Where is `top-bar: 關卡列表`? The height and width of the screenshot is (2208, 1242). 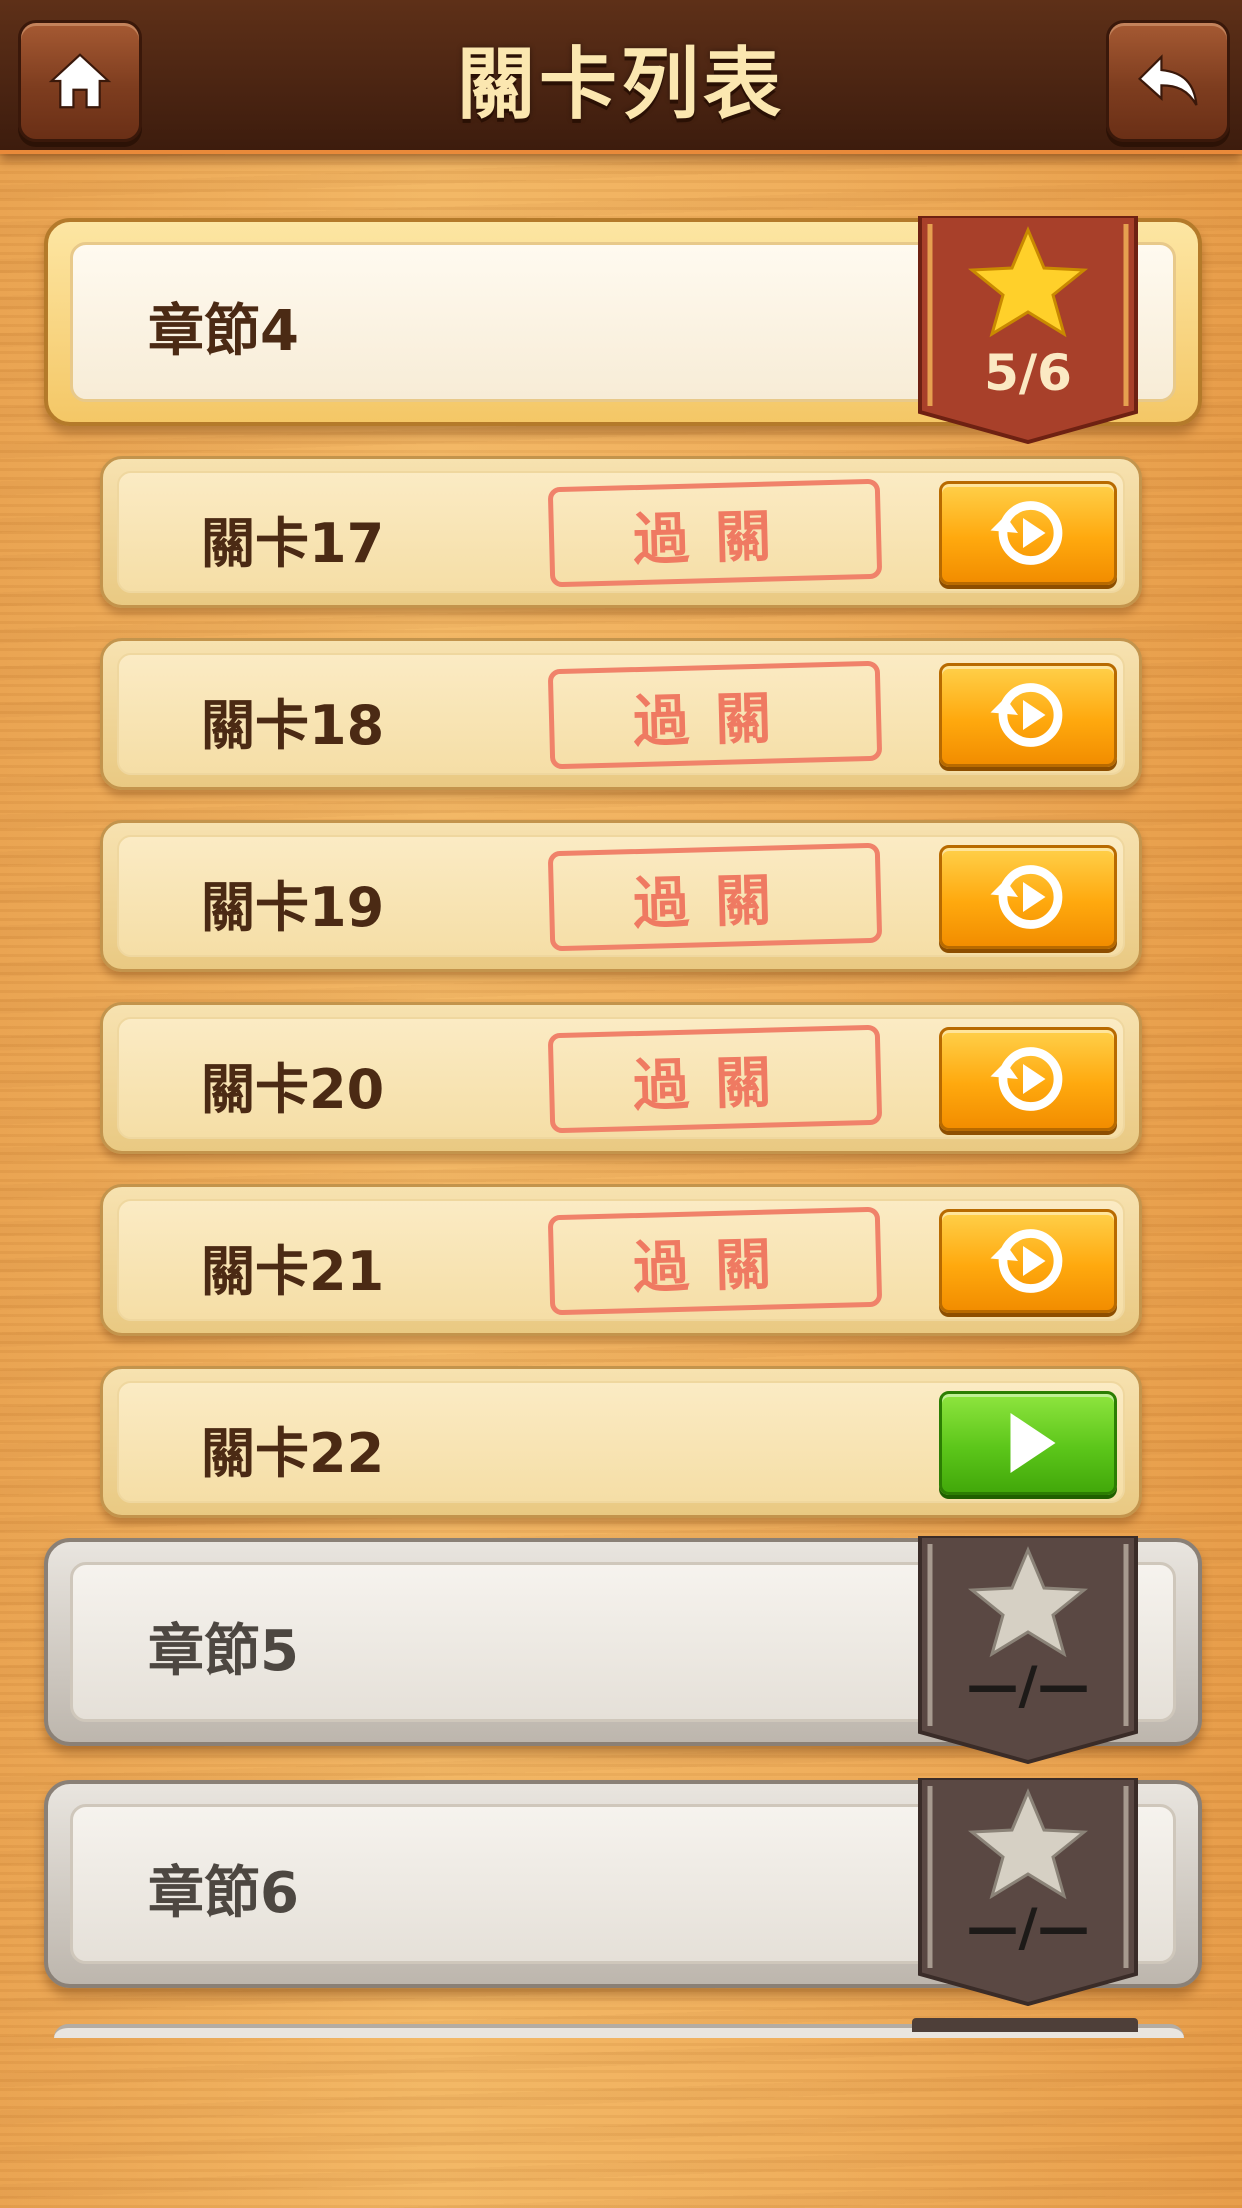 top-bar: 關卡列表 is located at coordinates (621, 77).